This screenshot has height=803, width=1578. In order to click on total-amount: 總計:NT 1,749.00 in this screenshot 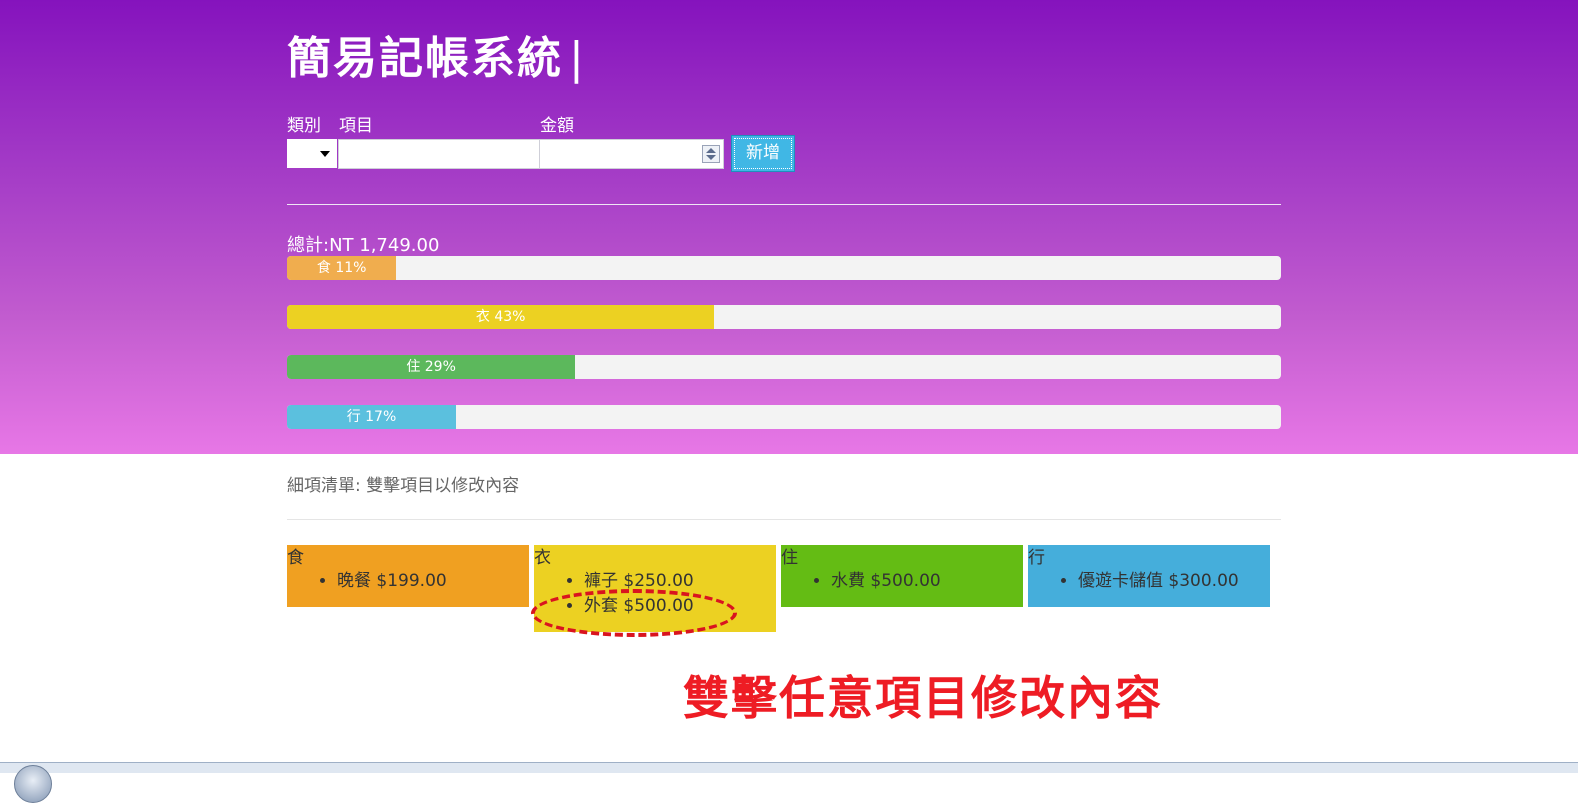, I will do `click(363, 245)`.